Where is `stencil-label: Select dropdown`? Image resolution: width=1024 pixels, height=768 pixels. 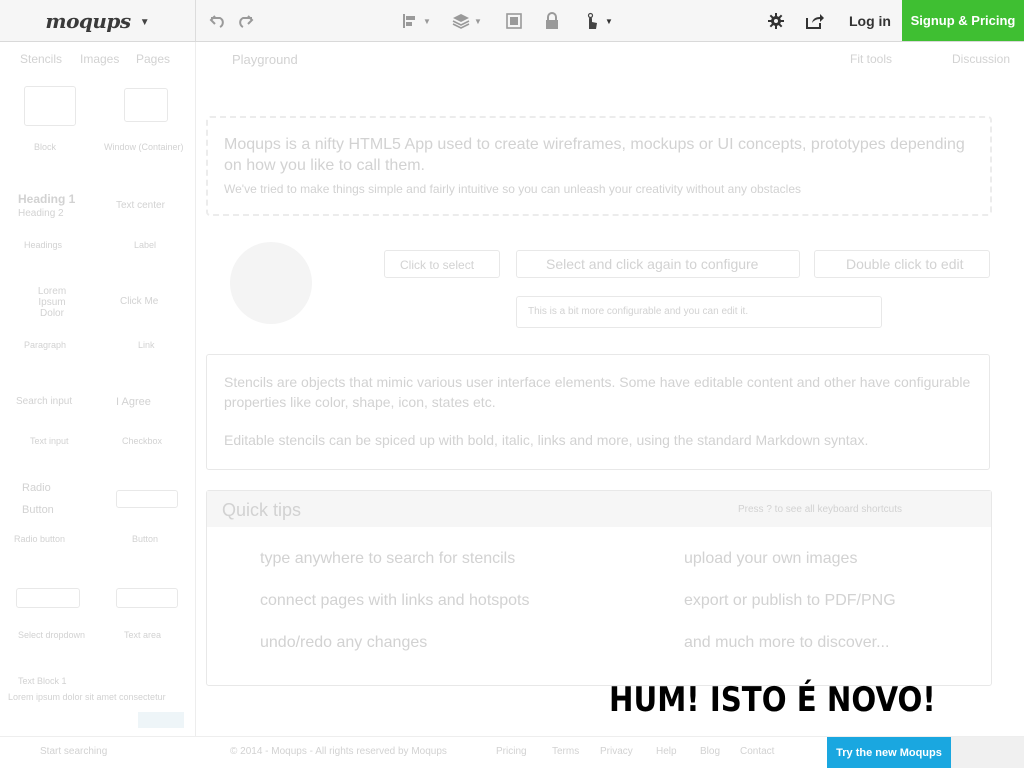 stencil-label: Select dropdown is located at coordinates (52, 635).